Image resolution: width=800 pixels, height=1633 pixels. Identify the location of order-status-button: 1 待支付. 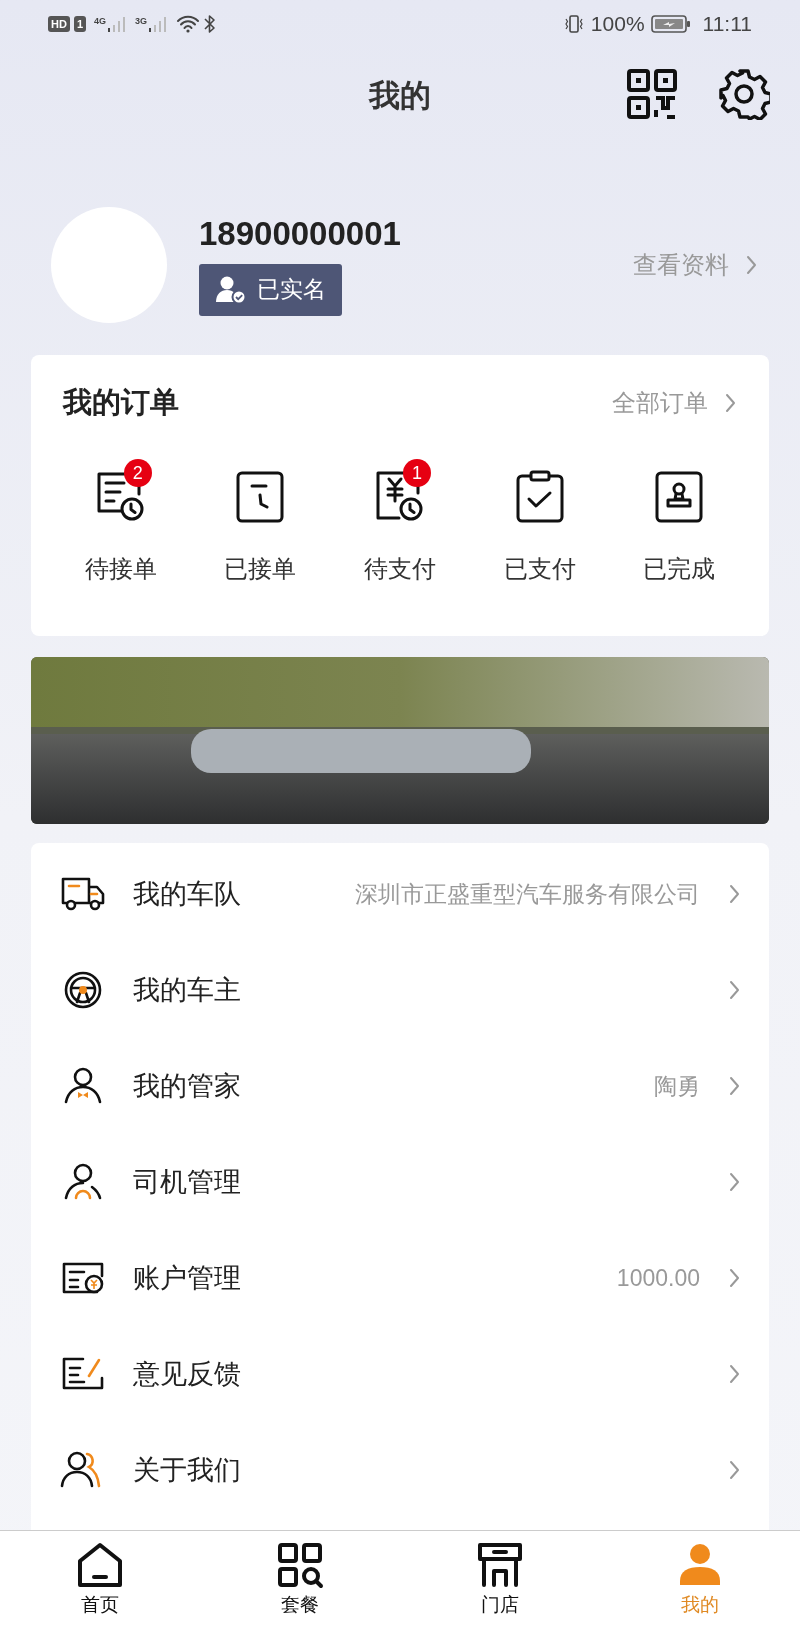
(400, 521).